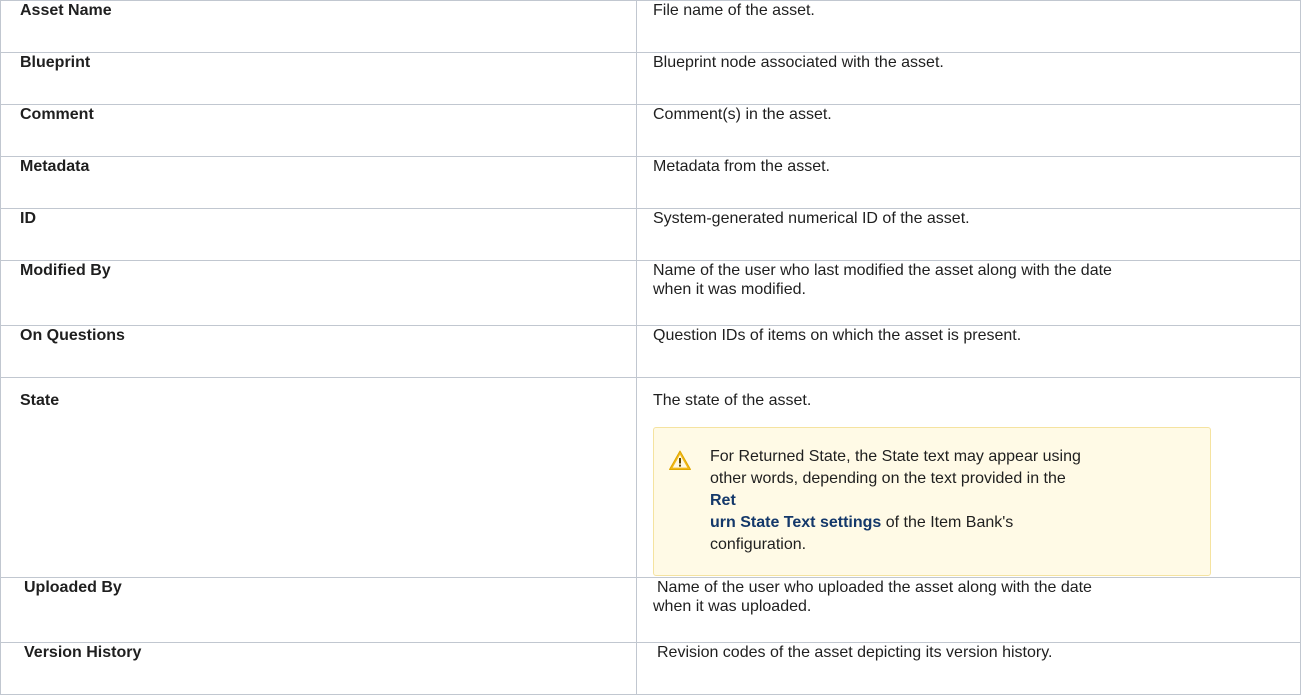  Describe the element at coordinates (795, 522) in the screenshot. I see `return-state-settings-link: urn State Text settings` at that location.